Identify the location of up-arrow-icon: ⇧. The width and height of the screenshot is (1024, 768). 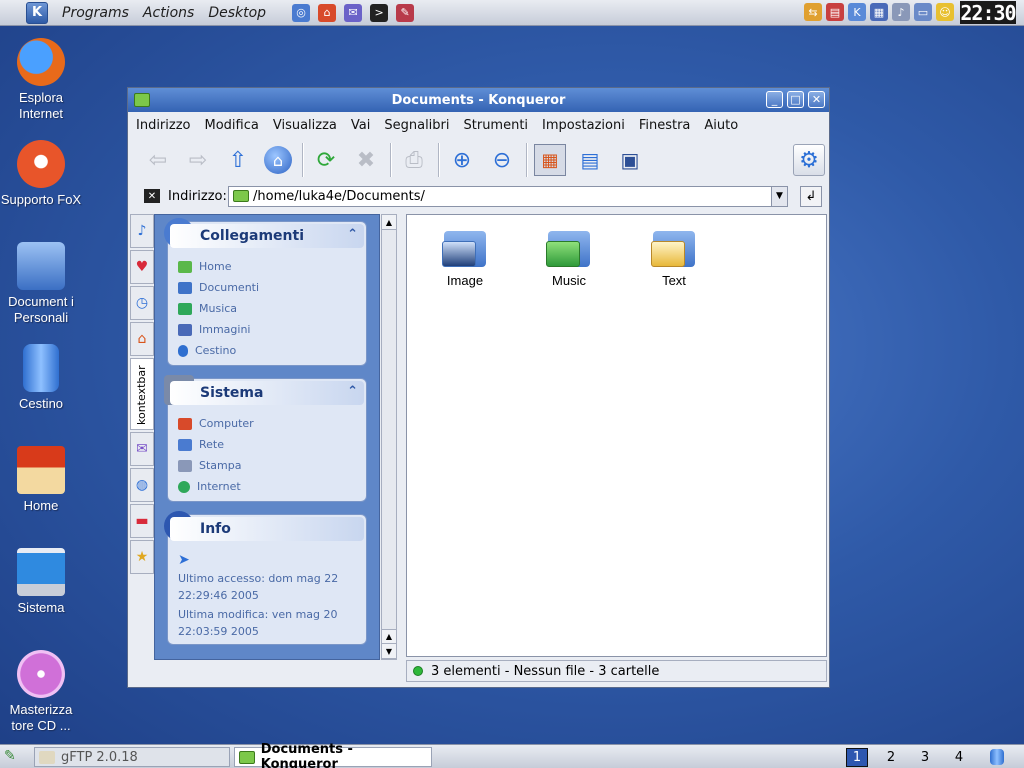
(238, 160).